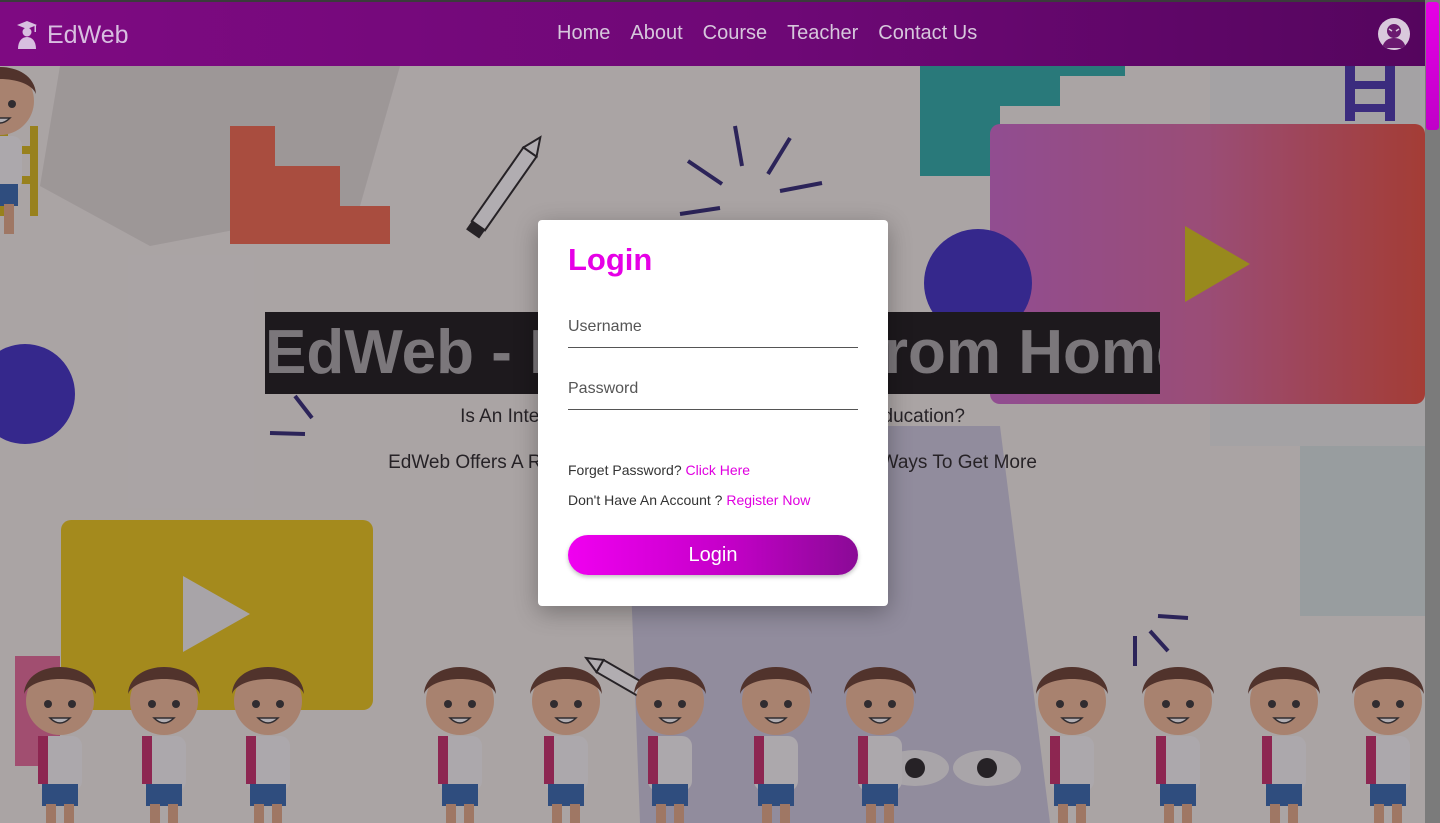  What do you see at coordinates (735, 33) in the screenshot?
I see `nav-course: Course` at bounding box center [735, 33].